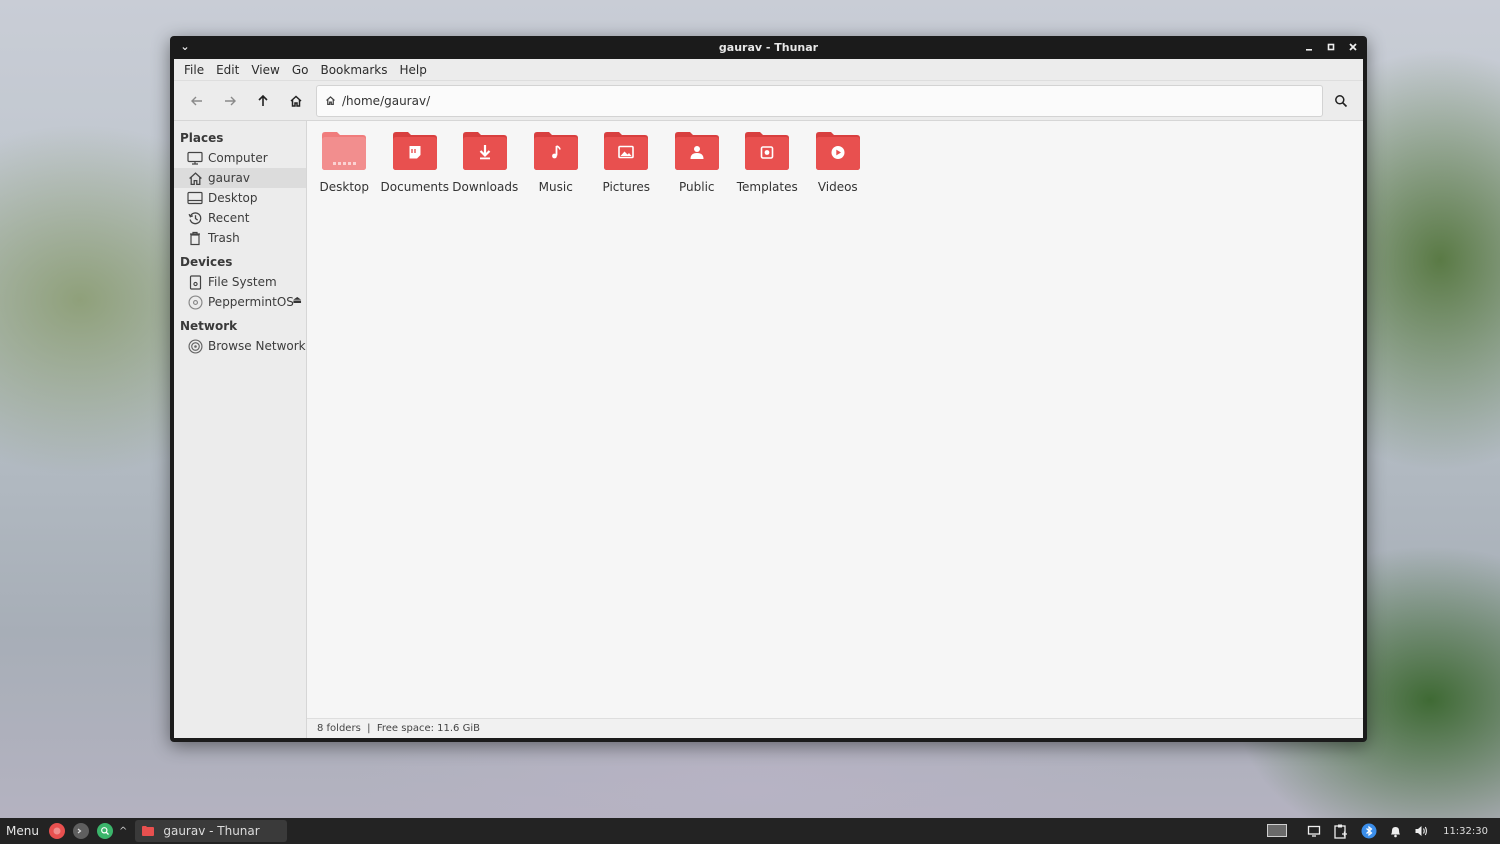  I want to click on menu-bookmarks: Bookmarks, so click(353, 70).